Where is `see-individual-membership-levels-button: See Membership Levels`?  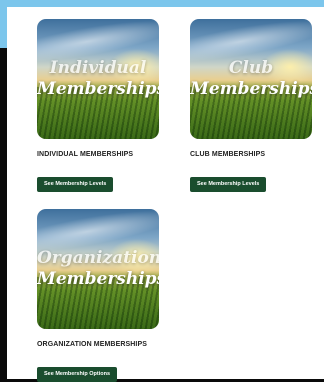
see-individual-membership-levels-button: See Membership Levels is located at coordinates (75, 184).